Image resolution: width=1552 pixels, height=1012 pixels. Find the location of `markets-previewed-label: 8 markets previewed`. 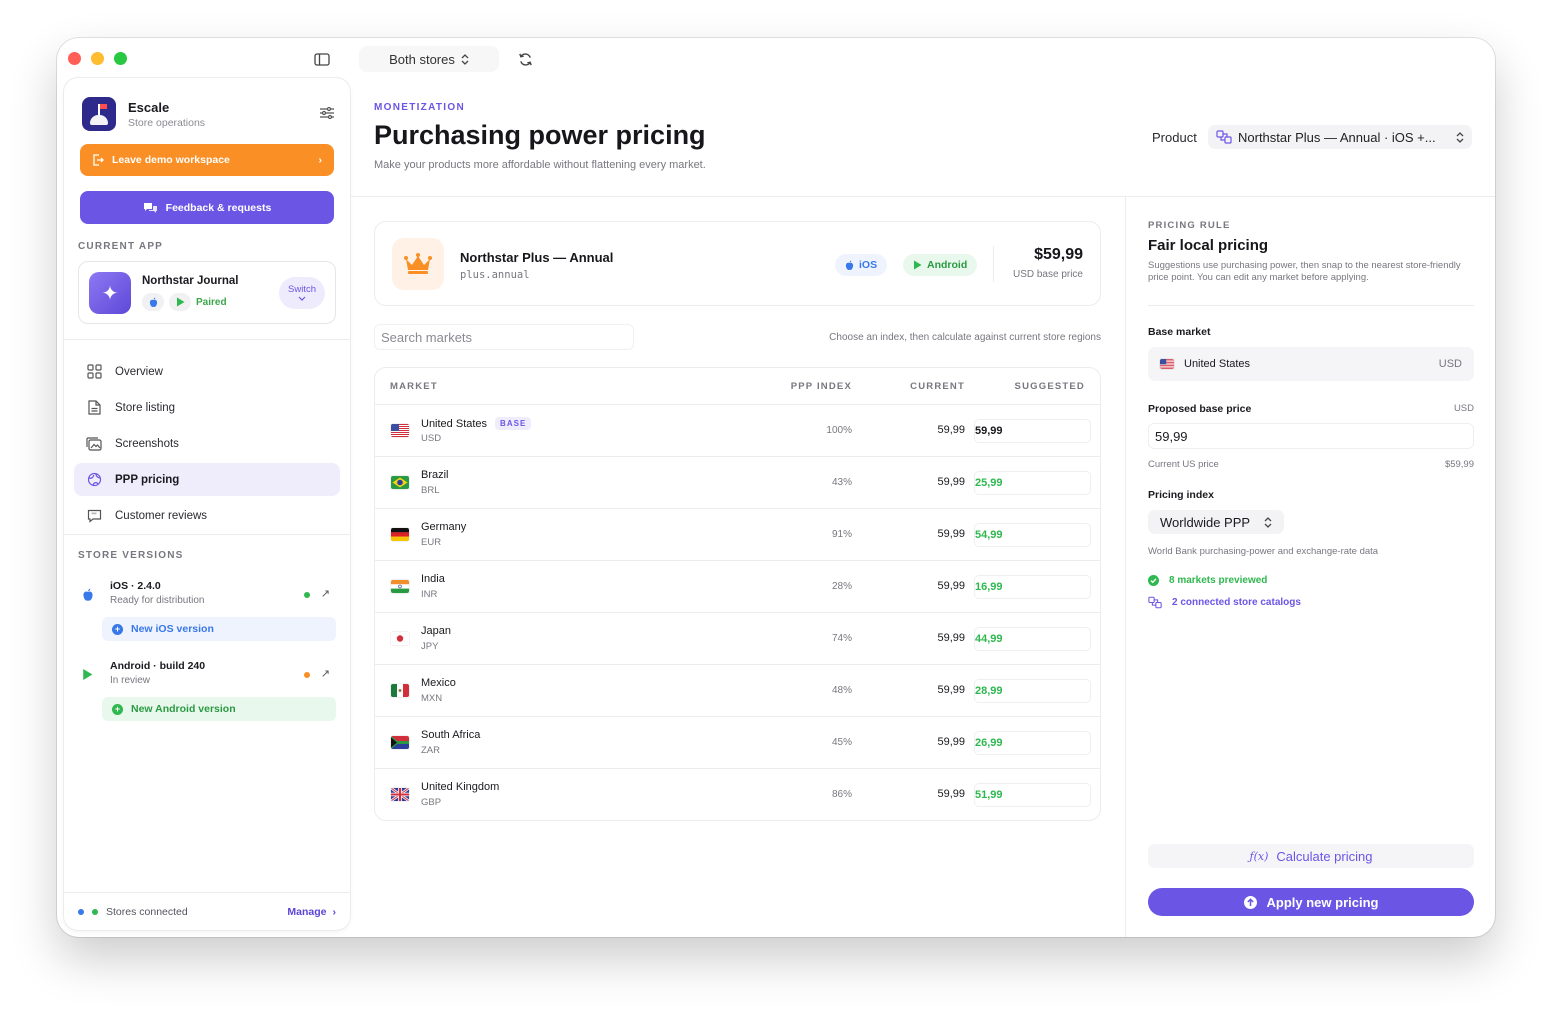

markets-previewed-label: 8 markets previewed is located at coordinates (1218, 580).